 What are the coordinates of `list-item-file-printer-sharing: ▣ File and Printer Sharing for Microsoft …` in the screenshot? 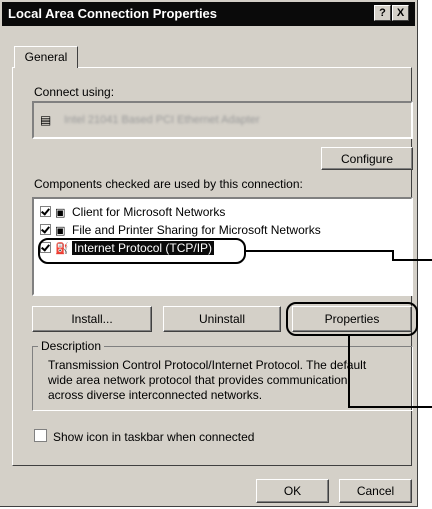 It's located at (180, 231).